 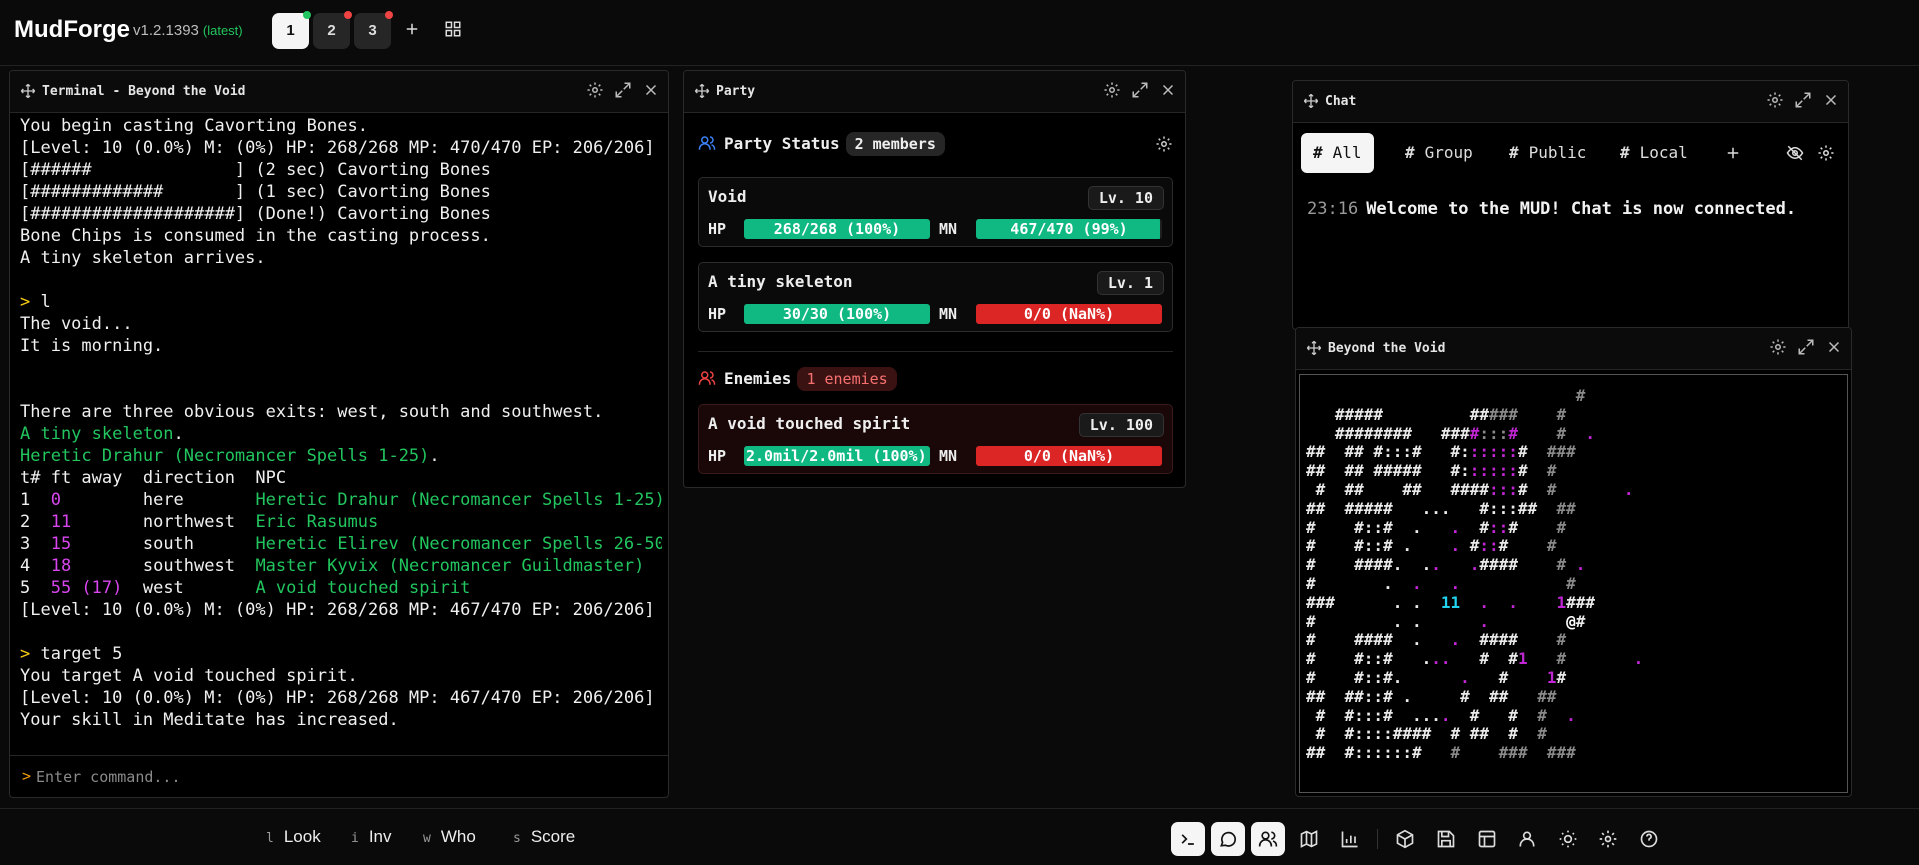 I want to click on session-tab-3: 3, so click(x=373, y=30).